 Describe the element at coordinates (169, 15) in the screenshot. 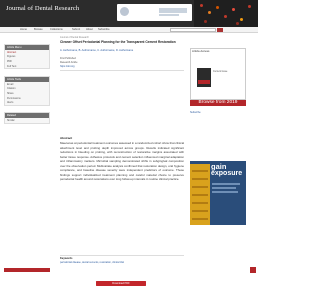

I see `publisher-tagline-icon` at that location.